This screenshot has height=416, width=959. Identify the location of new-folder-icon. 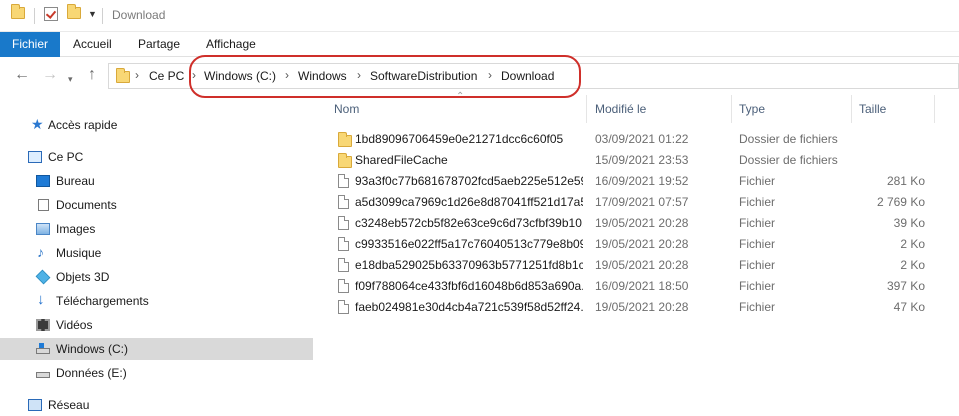
(74, 13).